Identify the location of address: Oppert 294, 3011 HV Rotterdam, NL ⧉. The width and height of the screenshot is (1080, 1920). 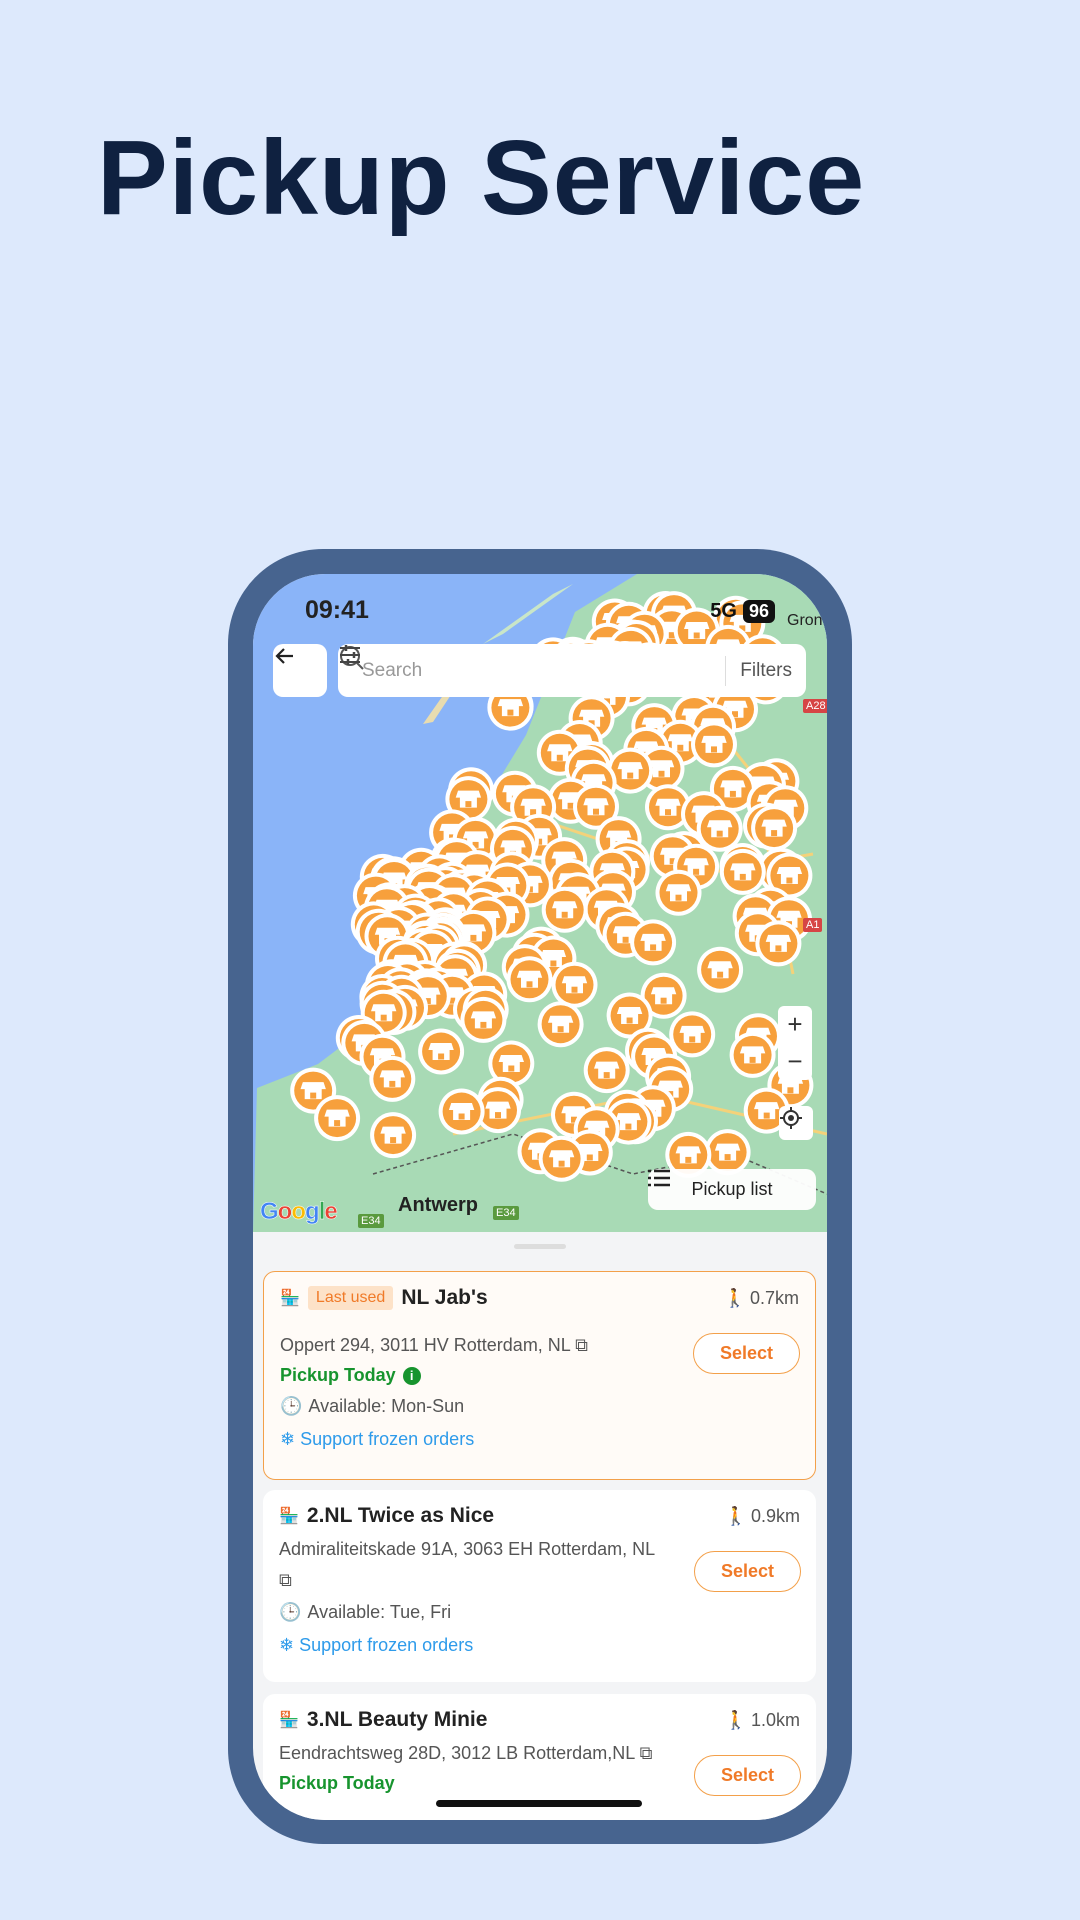
(434, 1345).